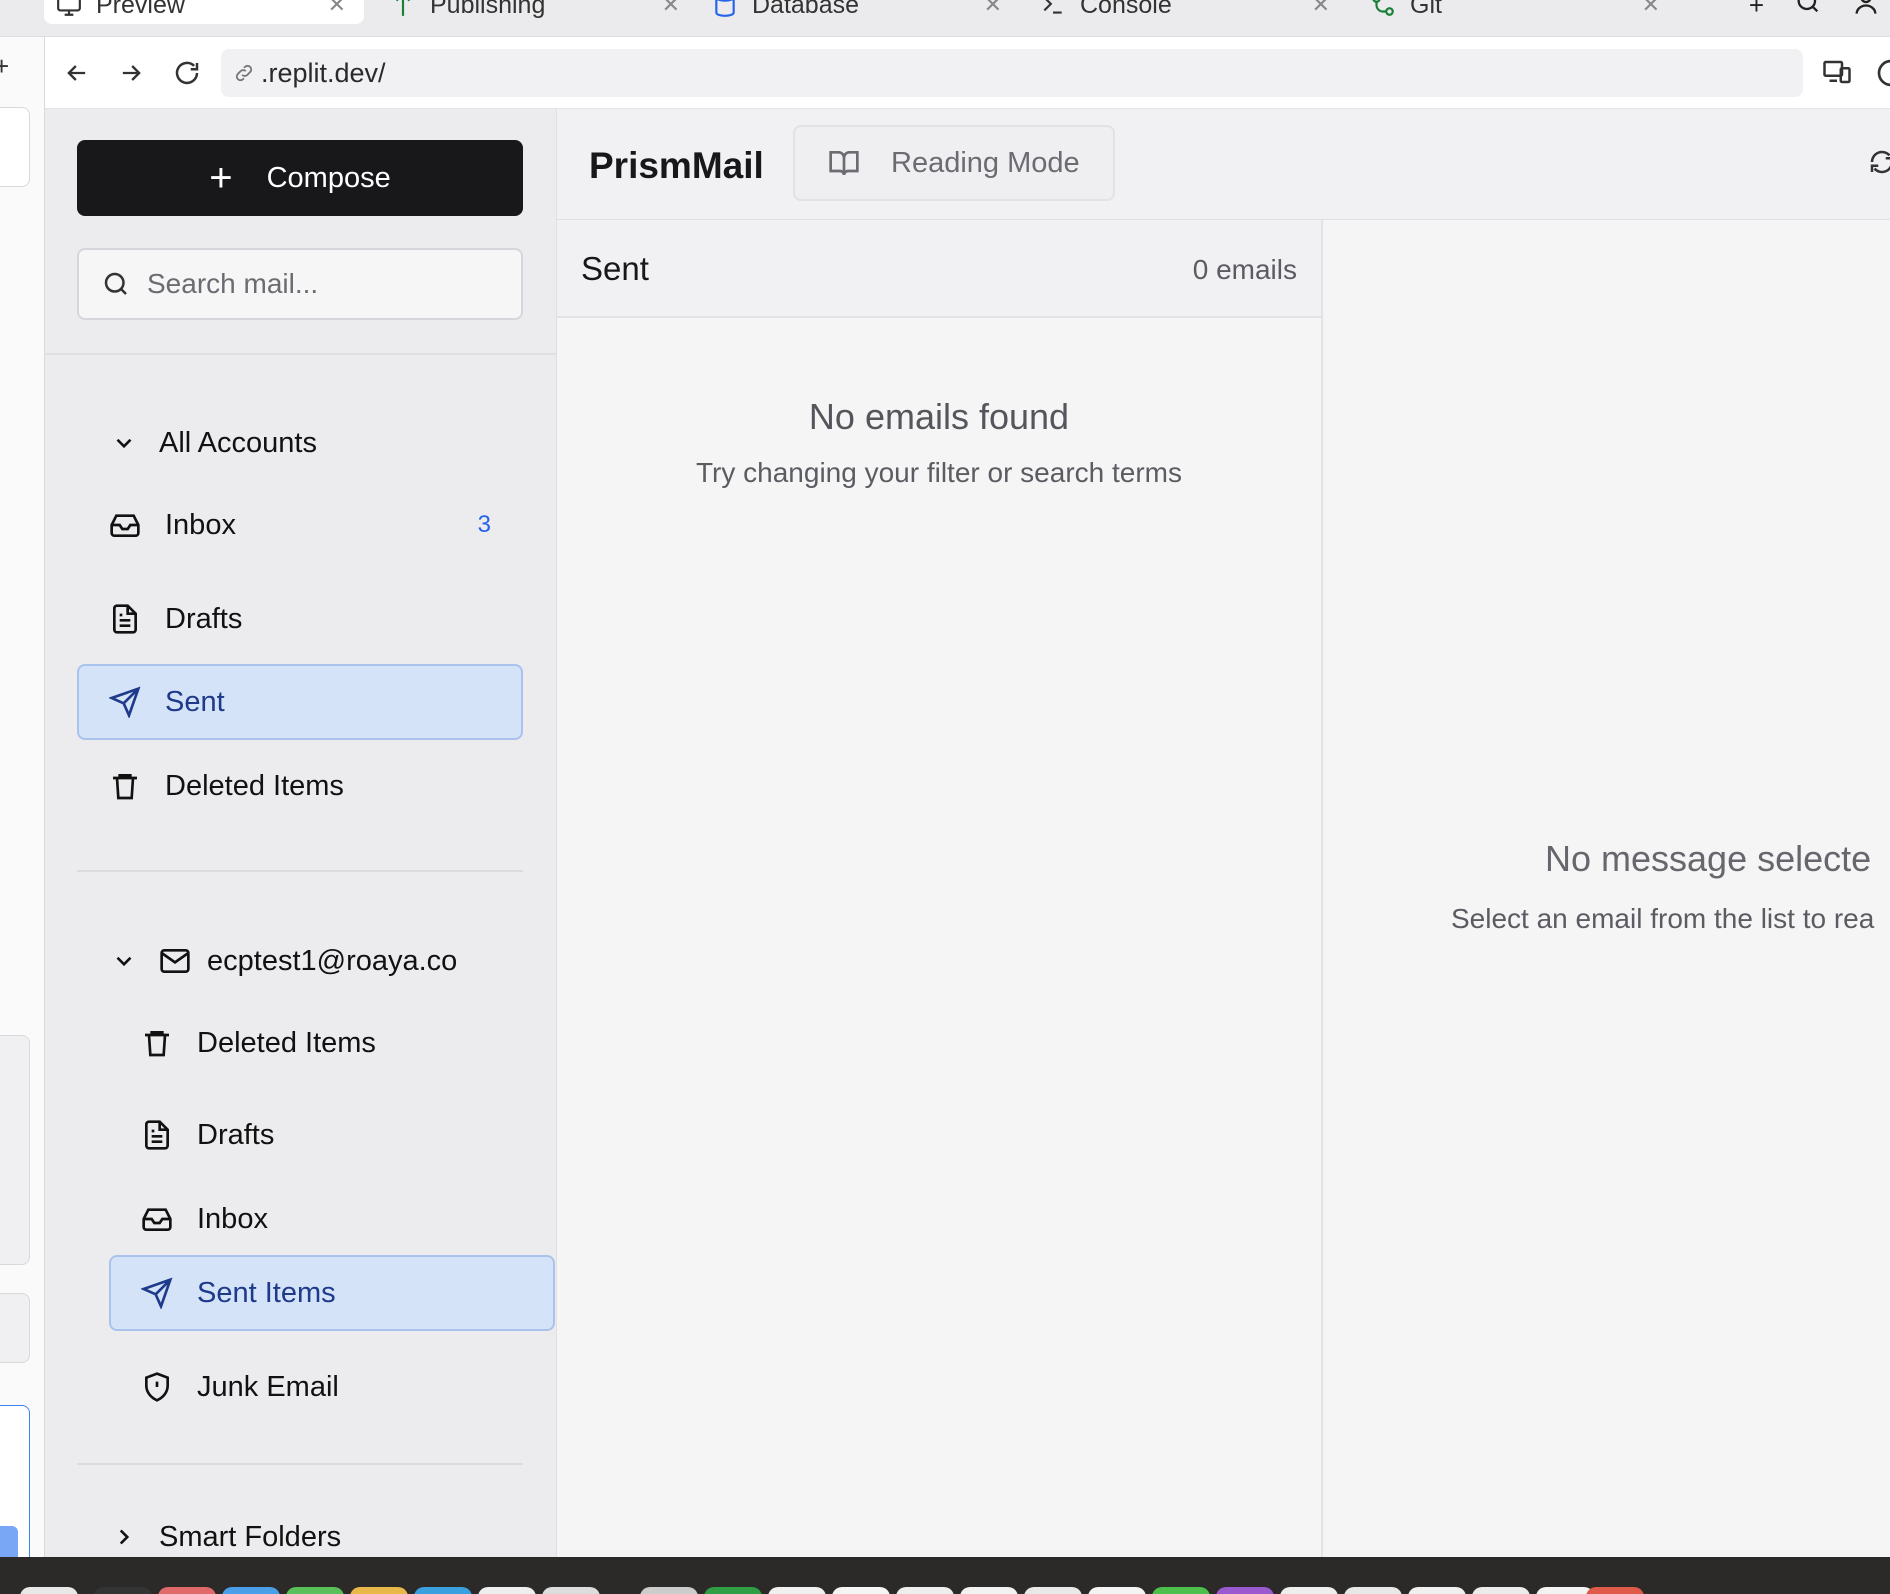 The width and height of the screenshot is (1890, 1594). Describe the element at coordinates (157, 1293) in the screenshot. I see `send-icon` at that location.